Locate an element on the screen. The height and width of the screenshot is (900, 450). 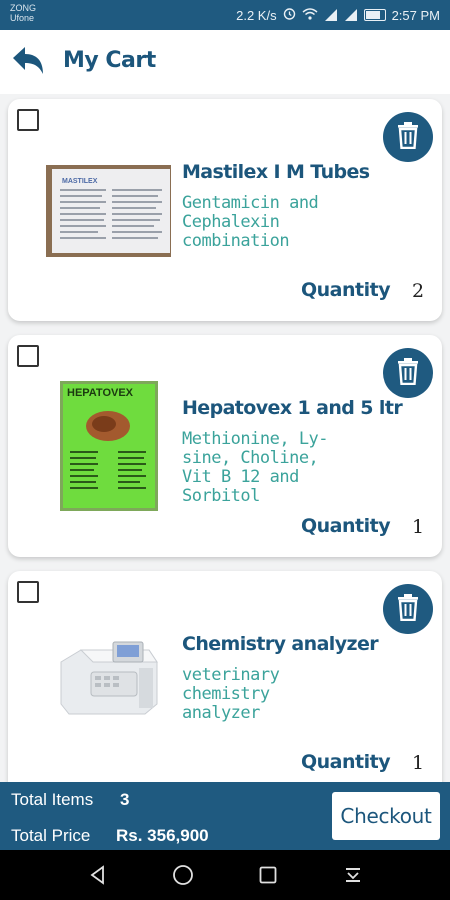
product-name: Mastilex I M Tubes is located at coordinates (276, 172).